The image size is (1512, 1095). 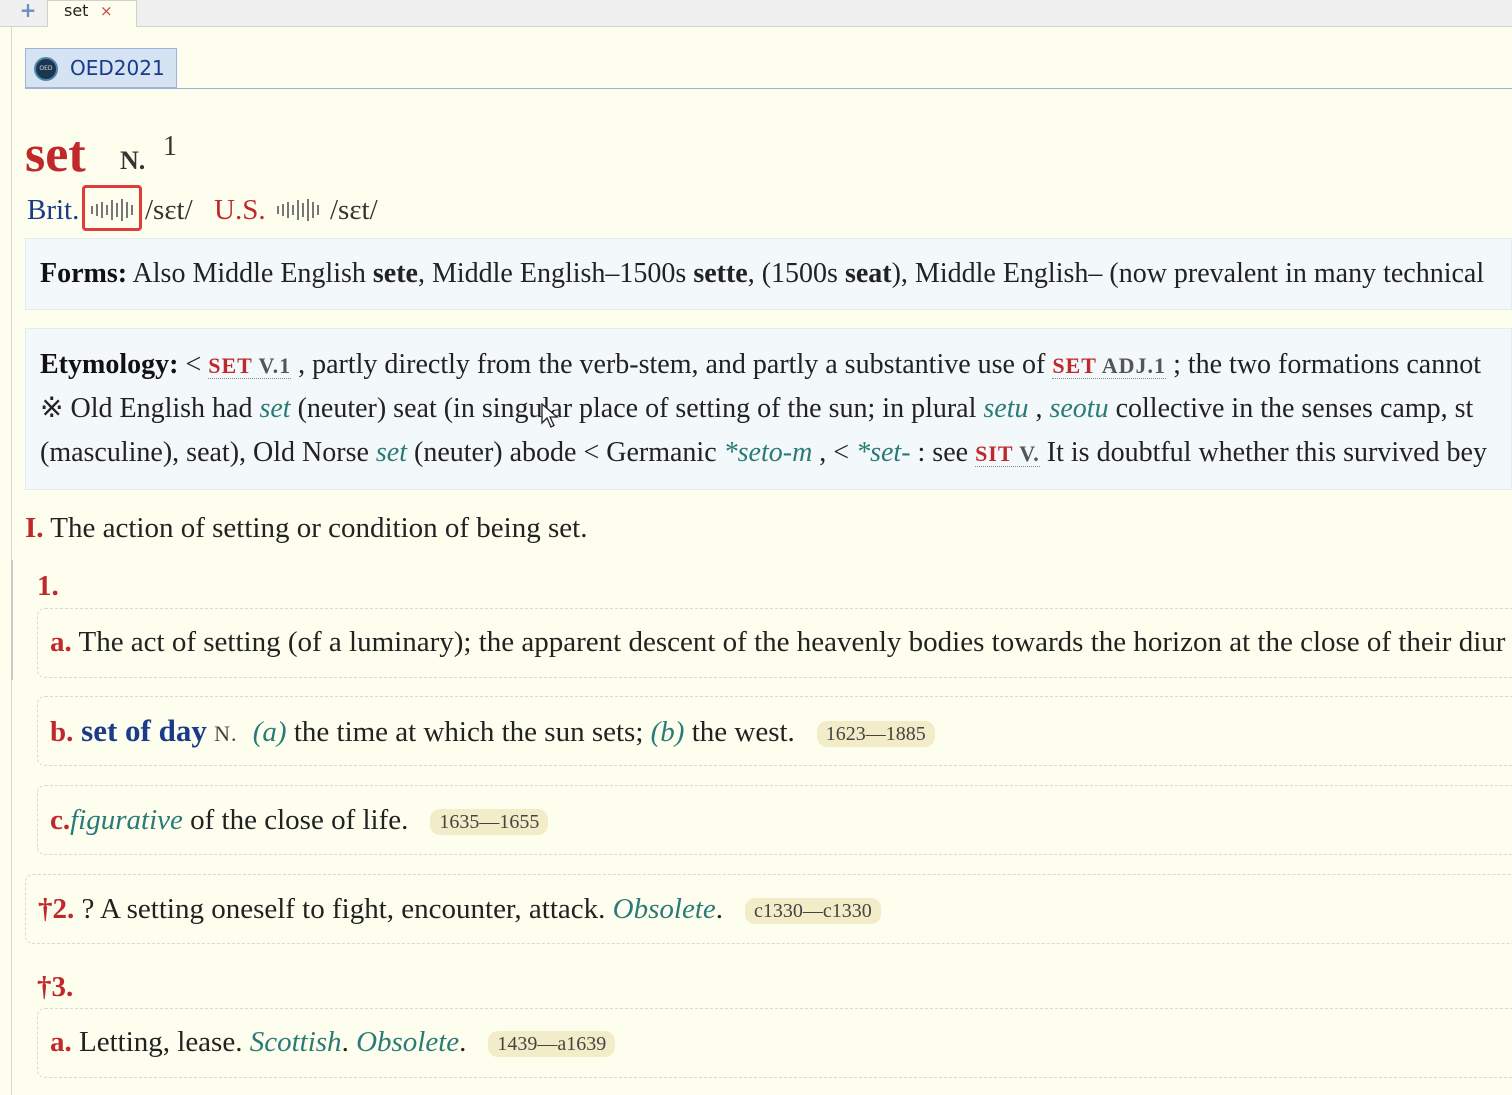 What do you see at coordinates (768, 452) in the screenshot?
I see `etymon: *seto-m` at bounding box center [768, 452].